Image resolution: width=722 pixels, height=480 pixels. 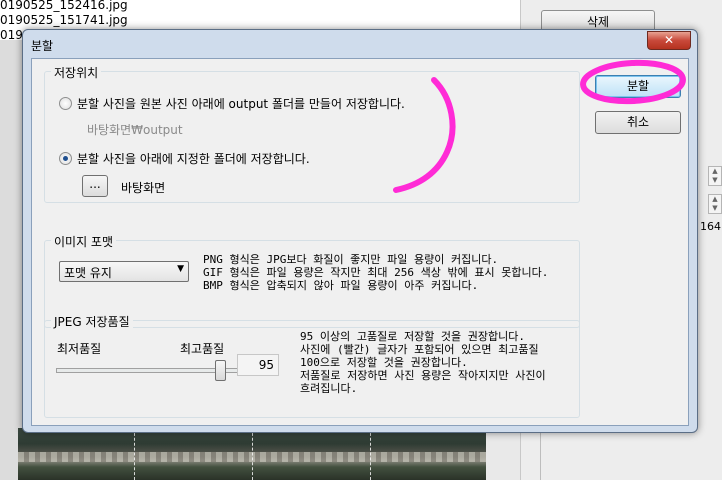 What do you see at coordinates (92, 321) in the screenshot?
I see `jpeg-quality-legend: JPEG 저장품질` at bounding box center [92, 321].